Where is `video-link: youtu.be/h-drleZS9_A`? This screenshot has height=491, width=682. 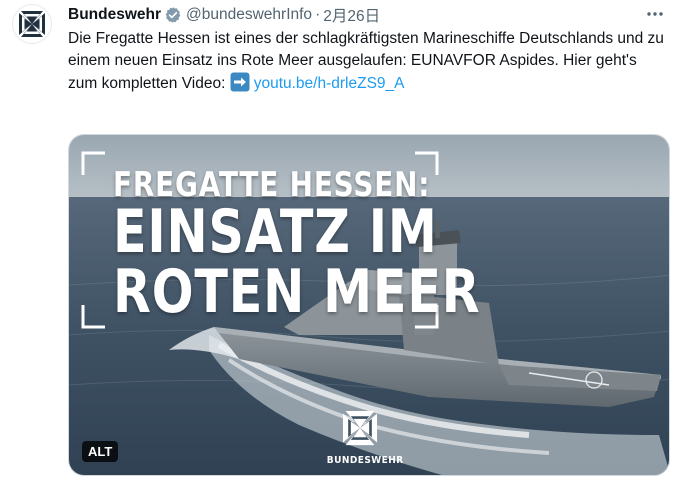
video-link: youtu.be/h-drleZS9_A is located at coordinates (329, 83).